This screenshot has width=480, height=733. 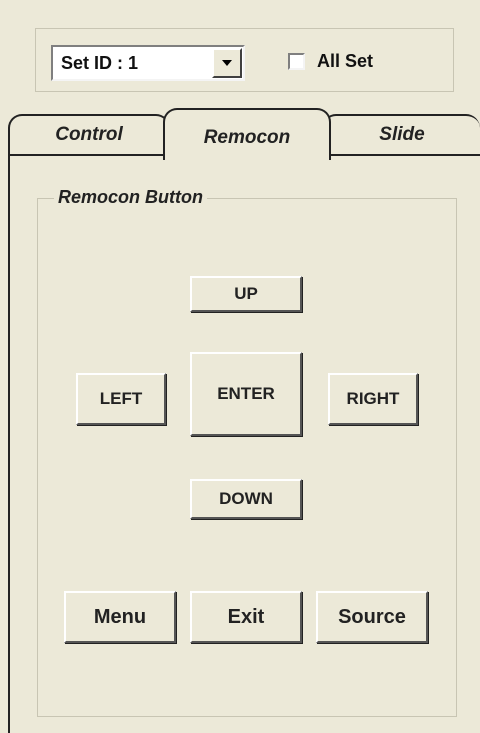 I want to click on enter-button: ENTER, so click(x=246, y=394).